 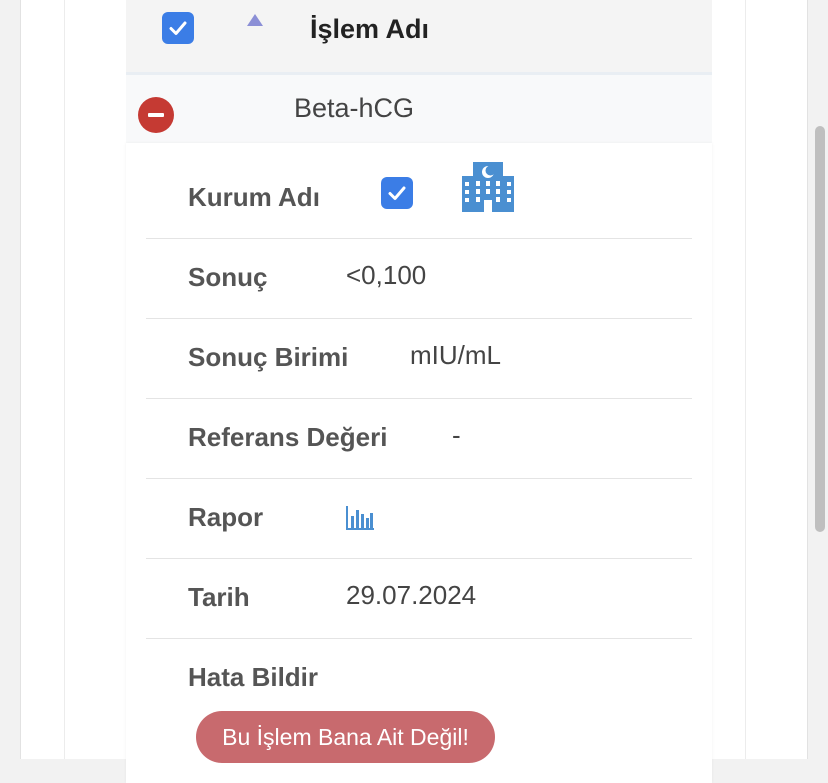 What do you see at coordinates (156, 115) in the screenshot?
I see `minus-circle-icon` at bounding box center [156, 115].